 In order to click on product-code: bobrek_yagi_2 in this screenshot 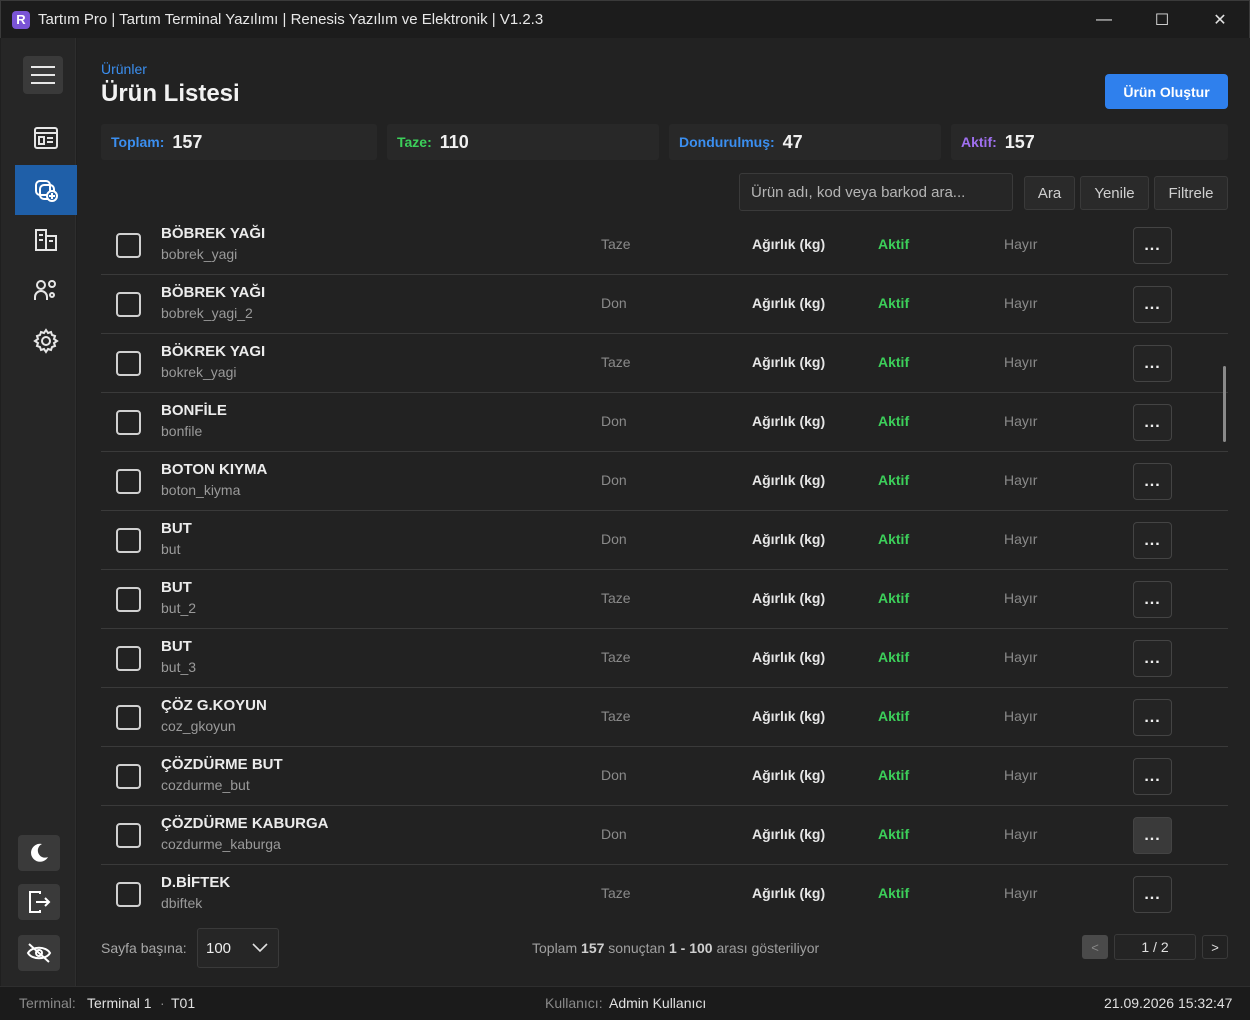, I will do `click(207, 313)`.